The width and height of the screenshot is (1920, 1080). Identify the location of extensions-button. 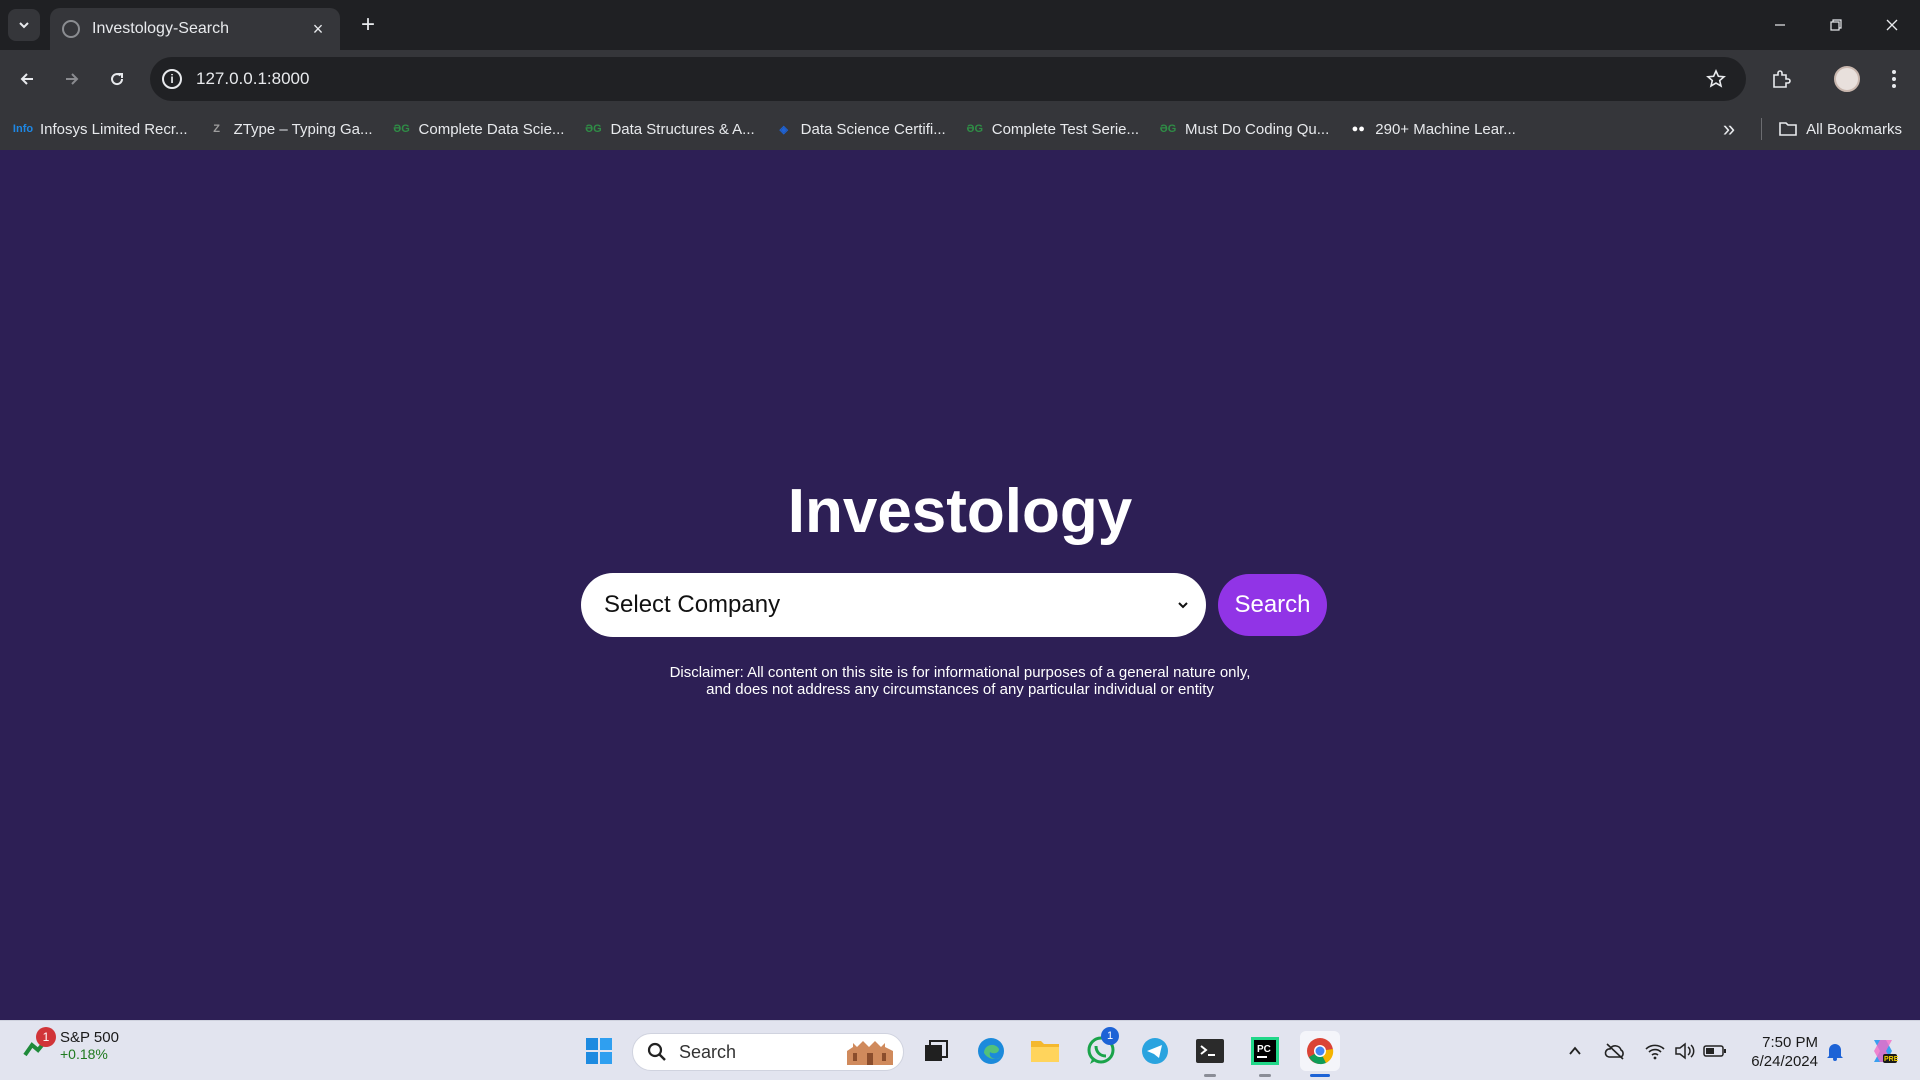
(1781, 79).